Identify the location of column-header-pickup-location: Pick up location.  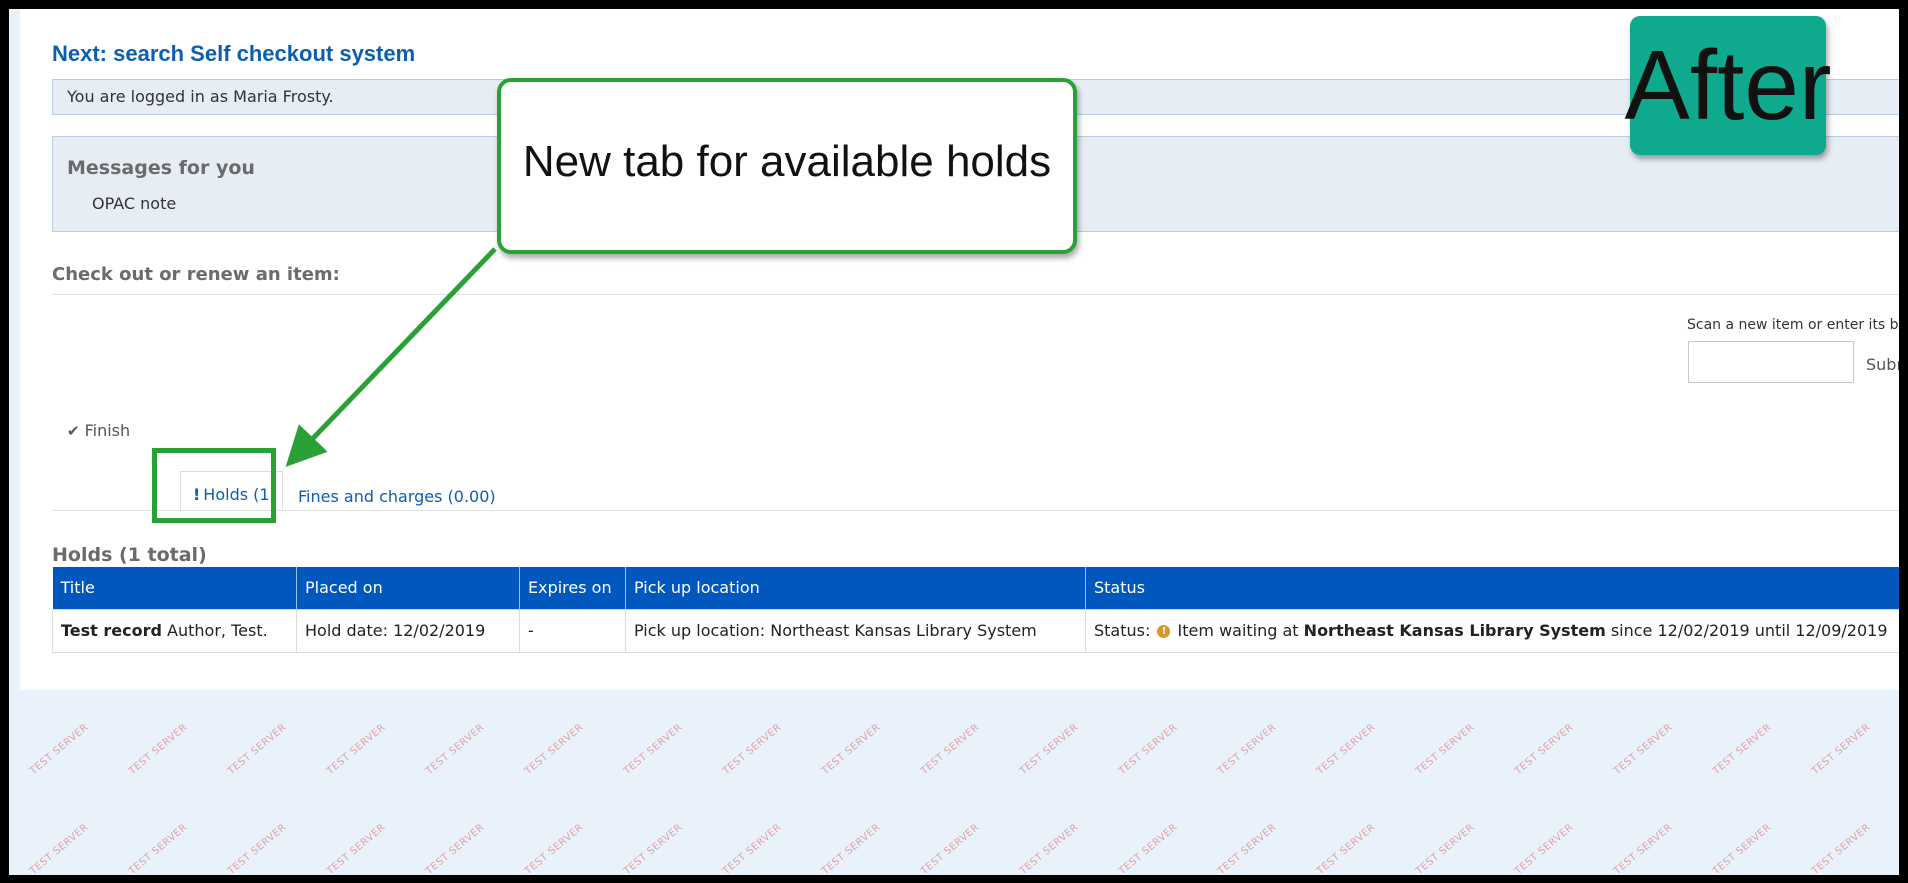
(855, 588).